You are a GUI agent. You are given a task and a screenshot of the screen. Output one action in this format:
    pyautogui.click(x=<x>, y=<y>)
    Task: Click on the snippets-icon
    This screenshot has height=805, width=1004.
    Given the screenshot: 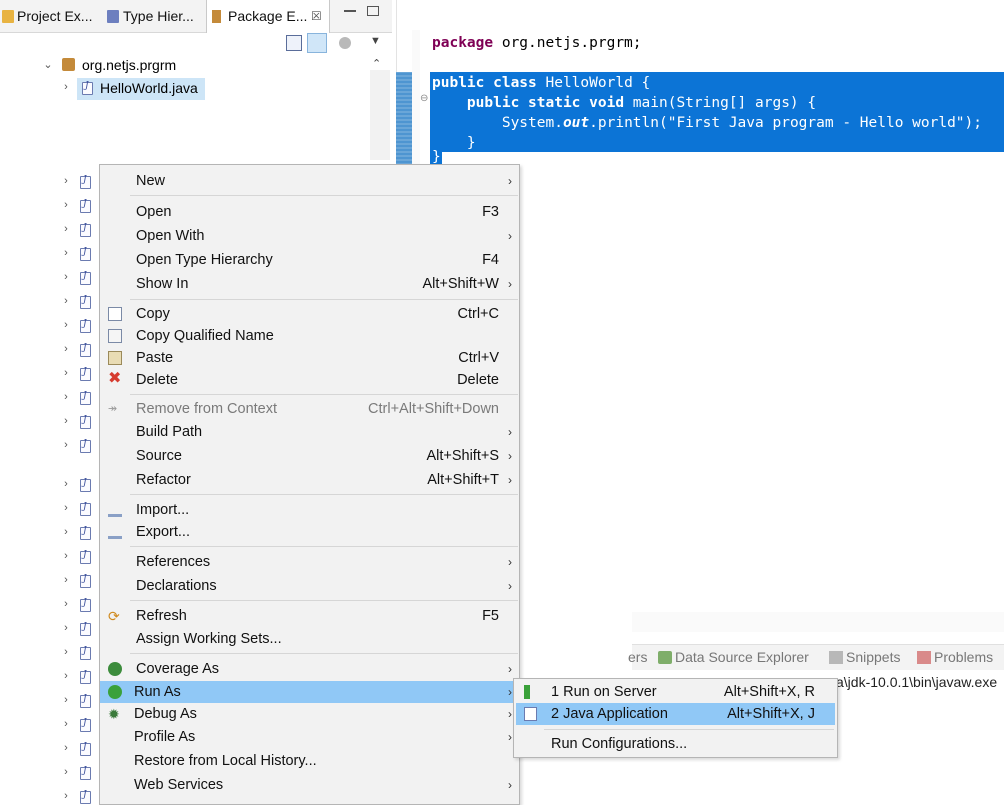 What is the action you would take?
    pyautogui.click(x=836, y=657)
    